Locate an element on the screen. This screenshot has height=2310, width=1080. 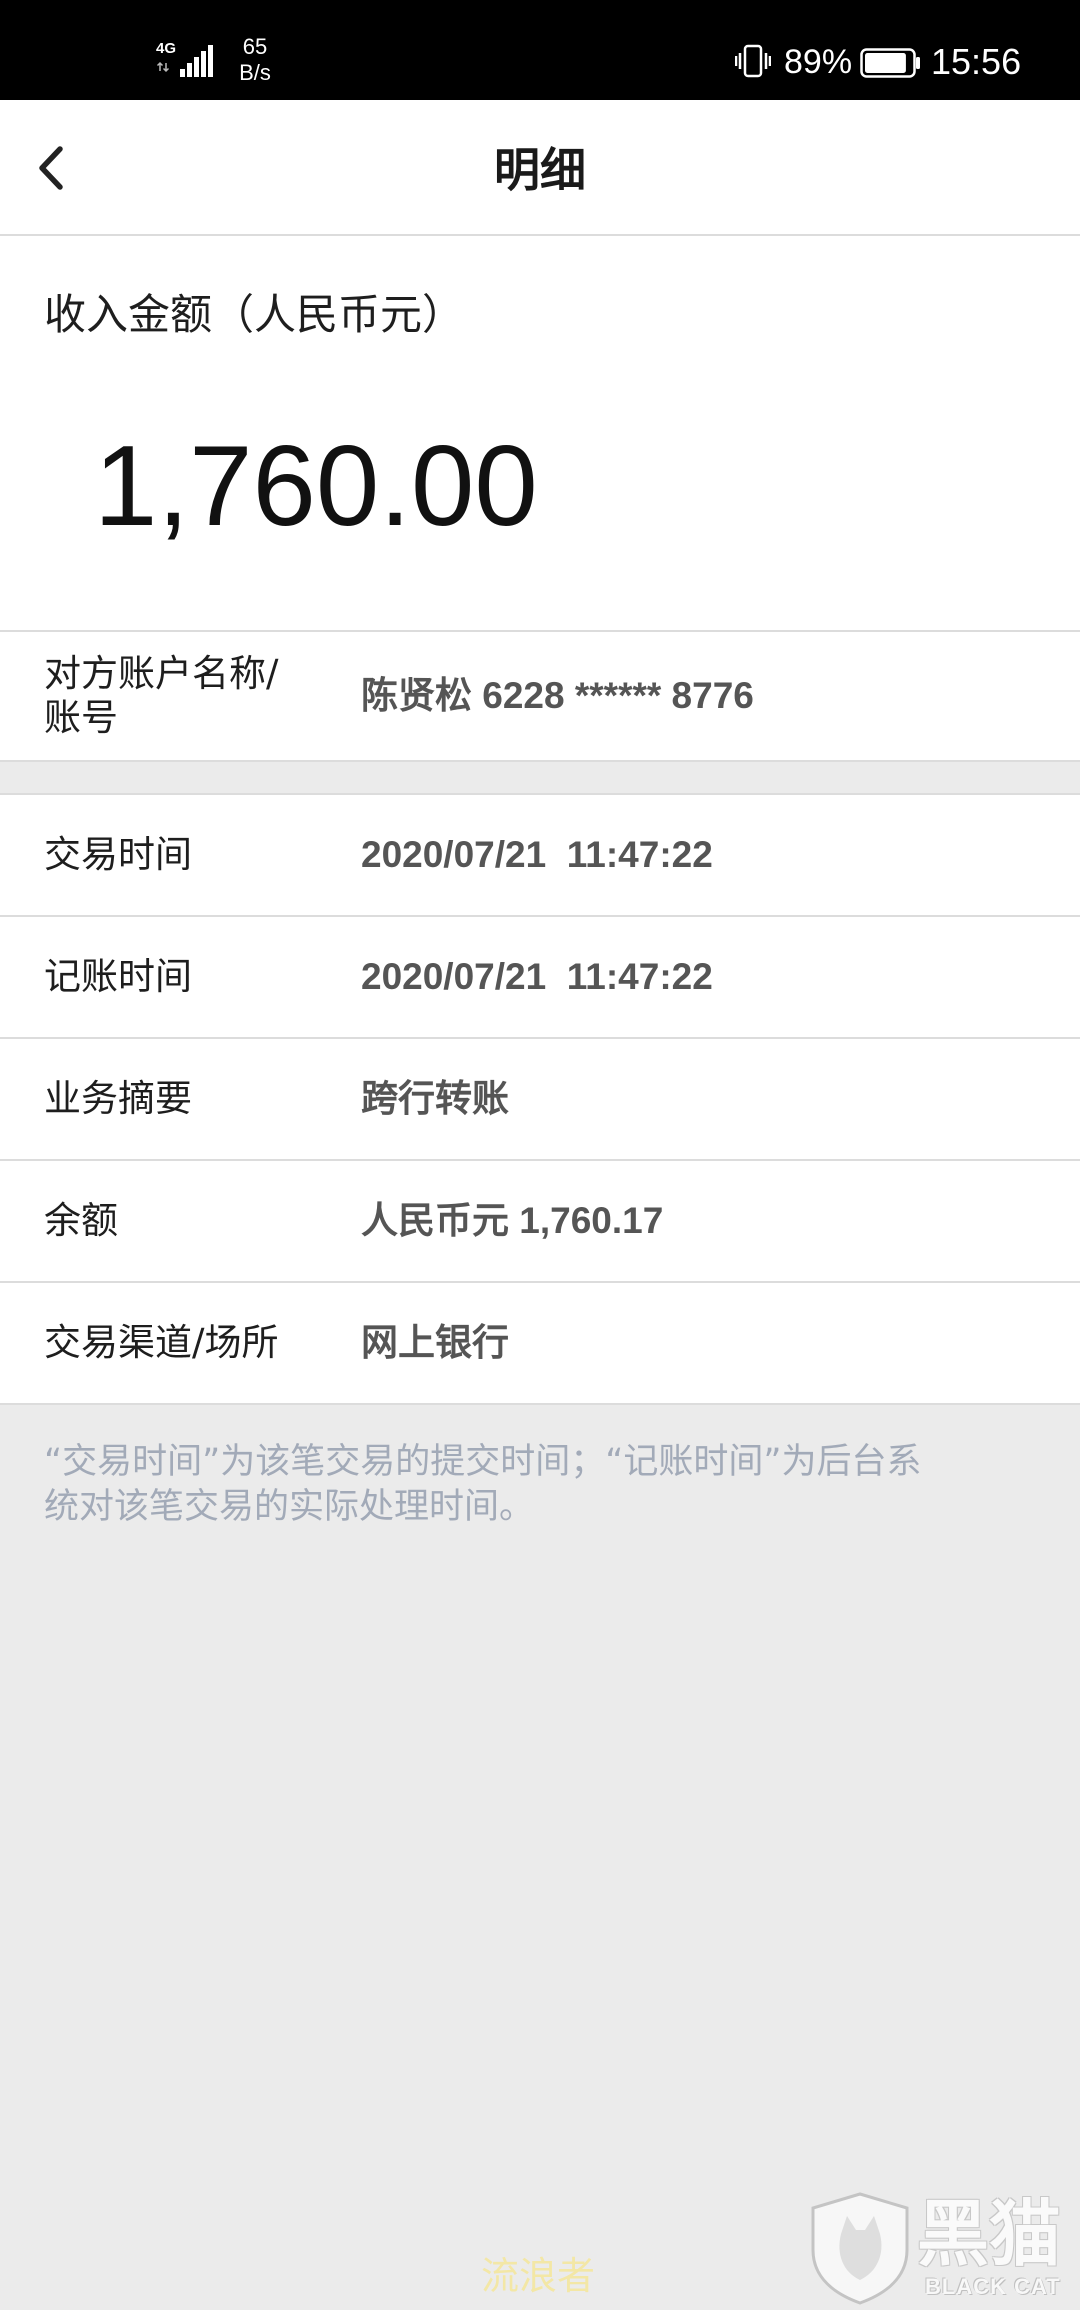
app-header: 明细 is located at coordinates (540, 168).